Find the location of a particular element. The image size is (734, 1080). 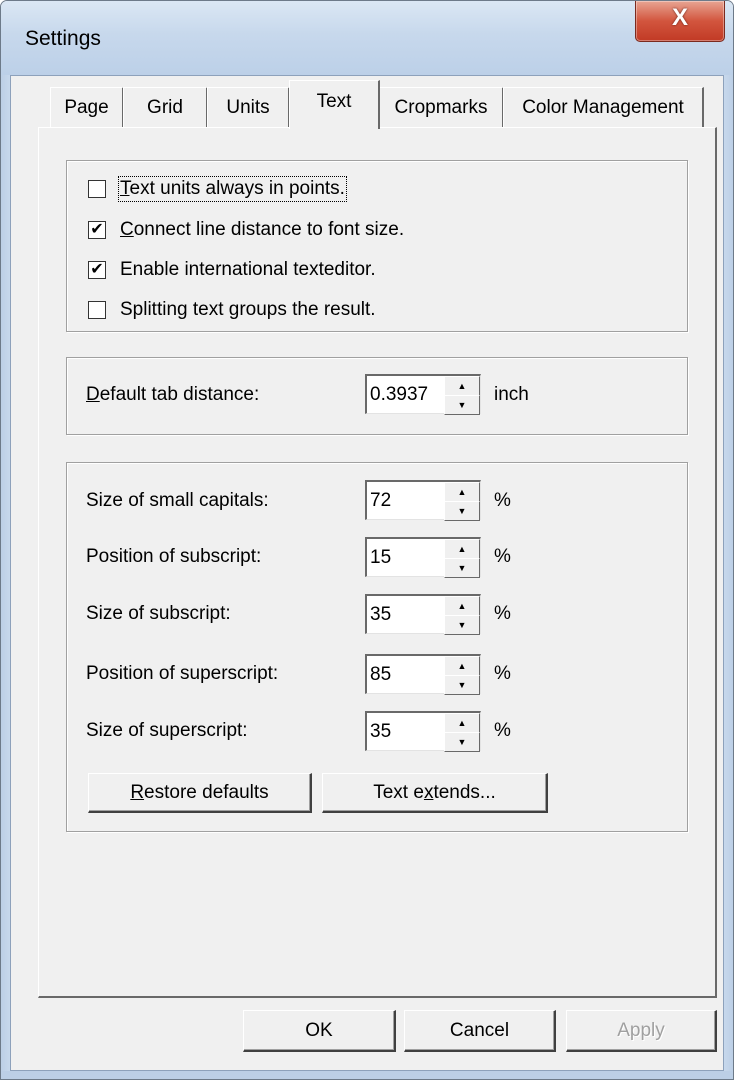

subscript-size-label: Size of subscript: is located at coordinates (158, 613).